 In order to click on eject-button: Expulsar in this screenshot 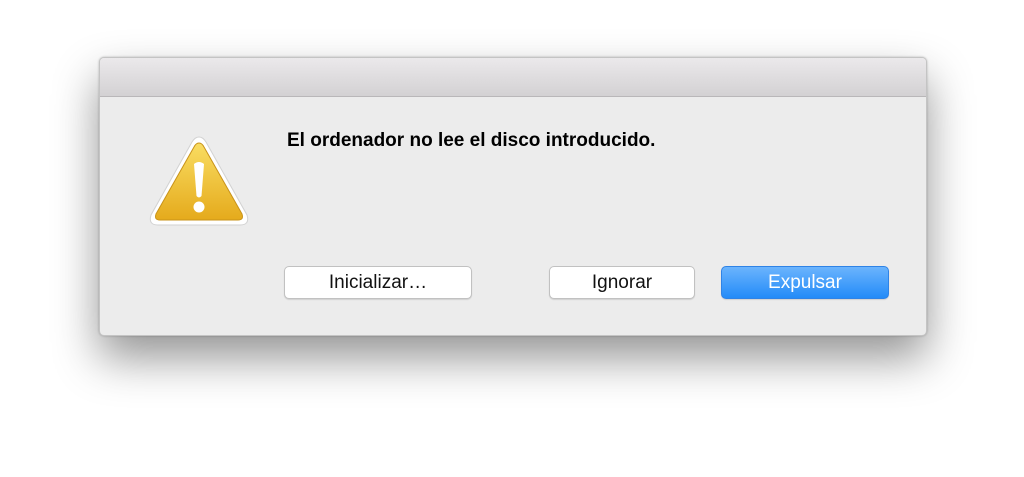, I will do `click(805, 282)`.